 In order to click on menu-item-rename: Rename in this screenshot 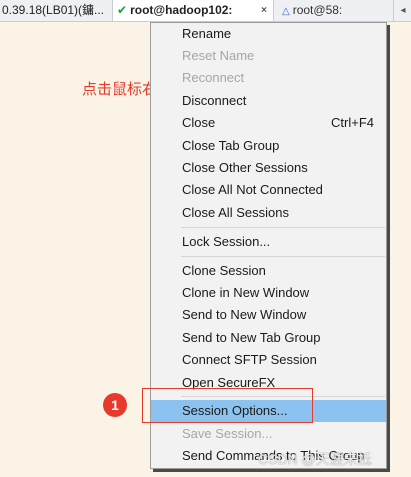, I will do `click(268, 34)`.